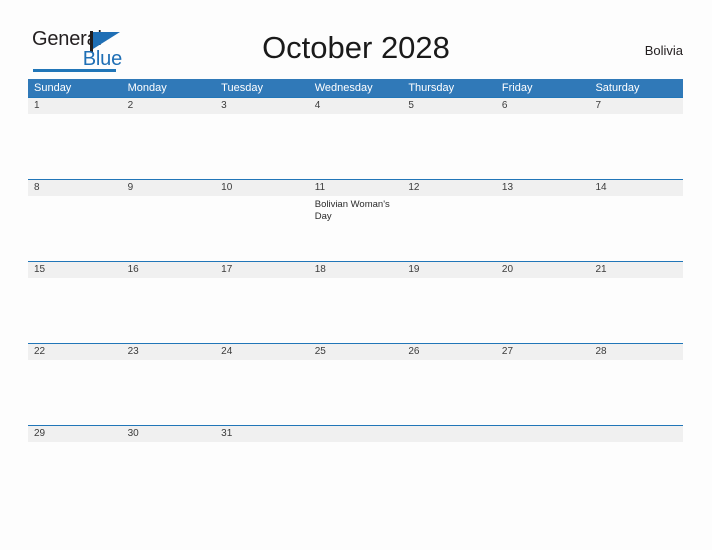 Image resolution: width=712 pixels, height=550 pixels. Describe the element at coordinates (636, 106) in the screenshot. I see `day-number: 7` at that location.